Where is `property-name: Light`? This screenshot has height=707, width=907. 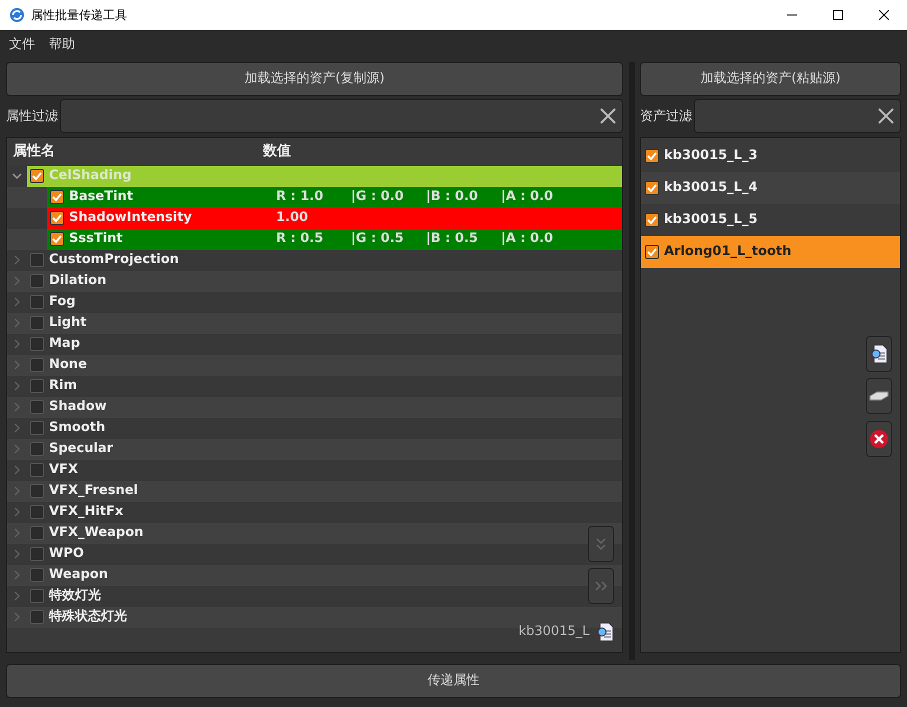
property-name: Light is located at coordinates (68, 323).